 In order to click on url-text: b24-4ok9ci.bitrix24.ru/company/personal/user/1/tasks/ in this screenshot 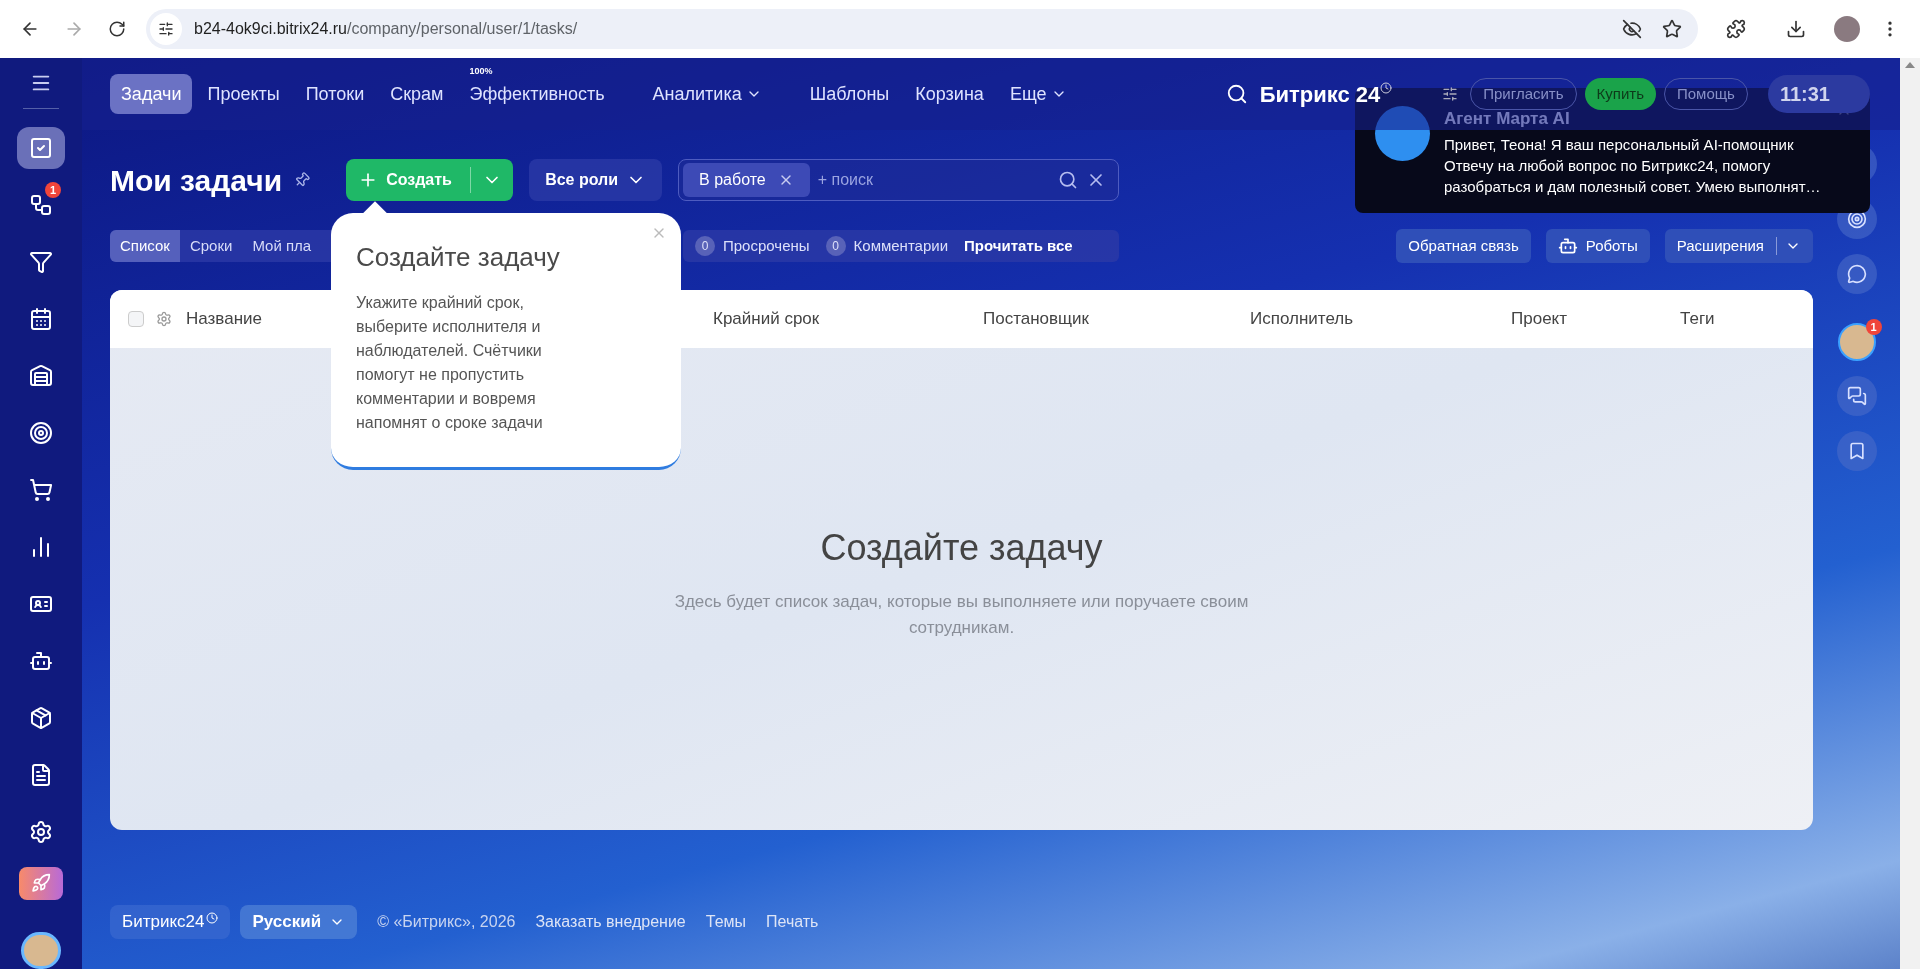, I will do `click(386, 29)`.